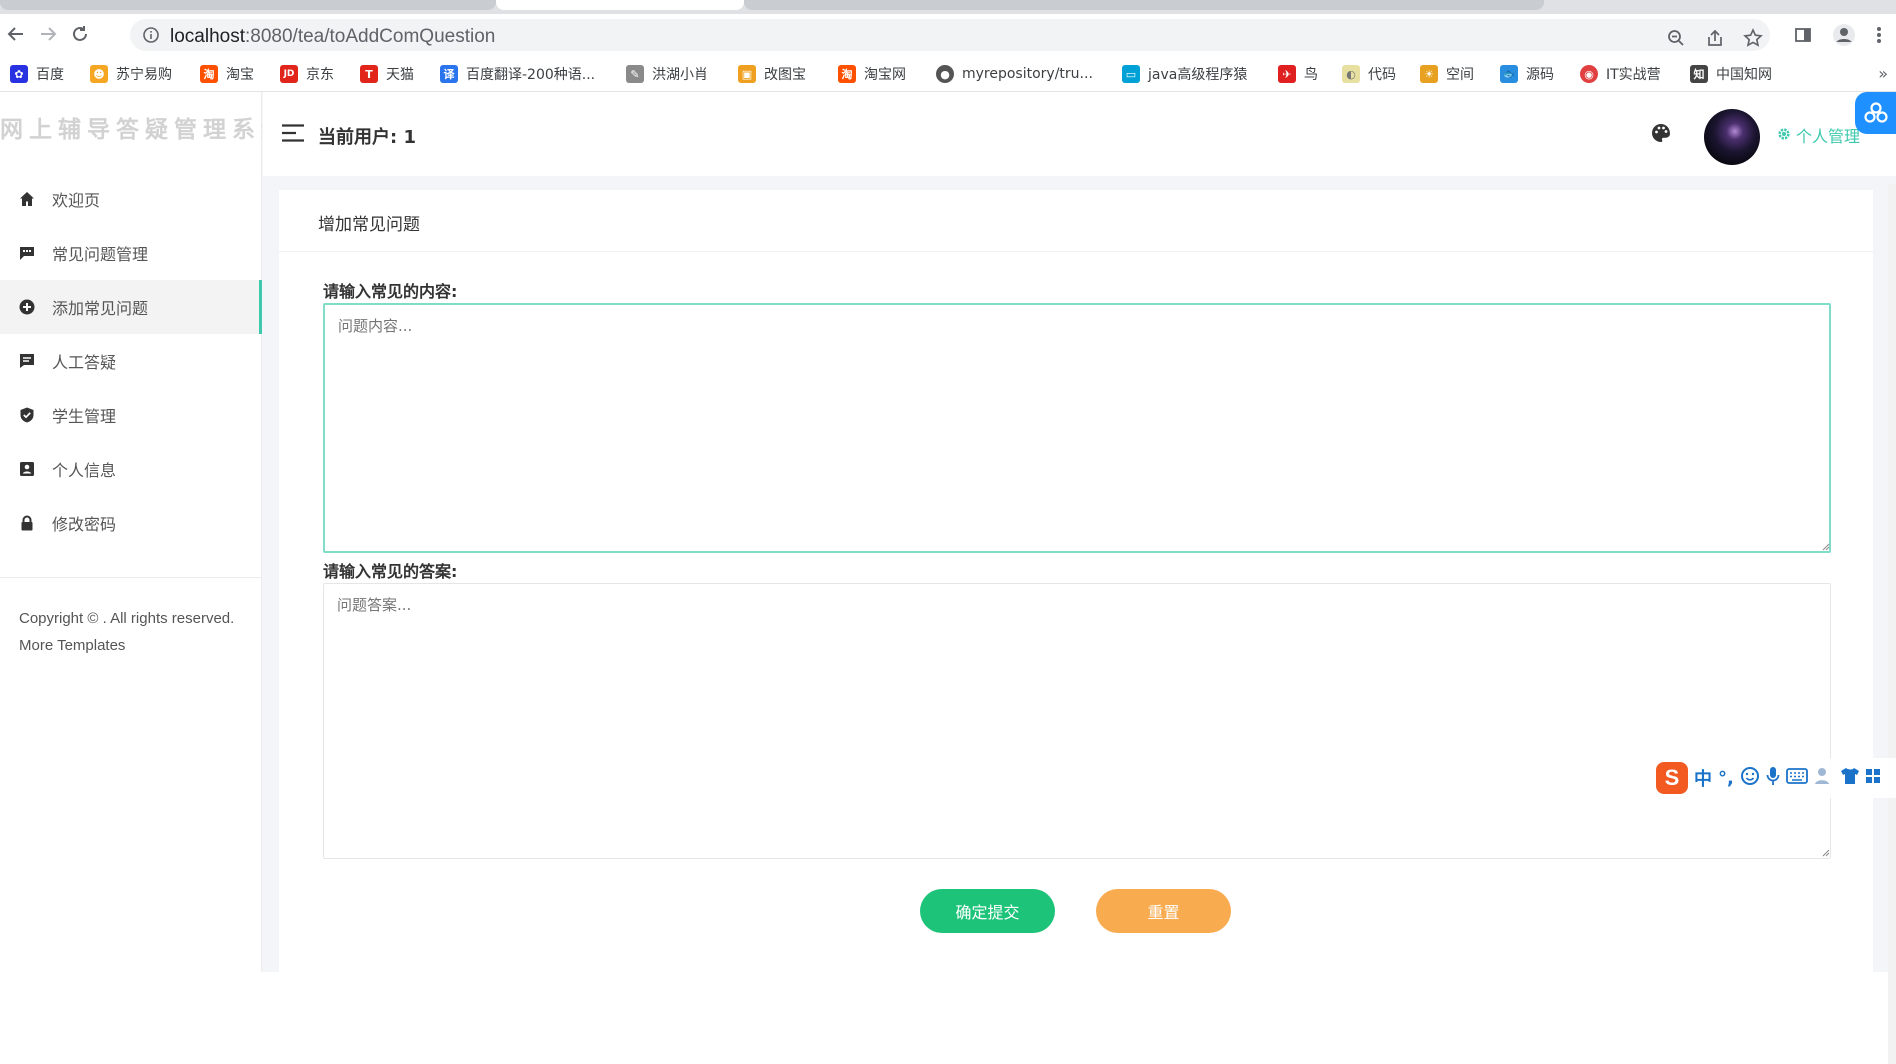 Image resolution: width=1896 pixels, height=1064 pixels. Describe the element at coordinates (1879, 35) in the screenshot. I see `menu-kebab-icon` at that location.